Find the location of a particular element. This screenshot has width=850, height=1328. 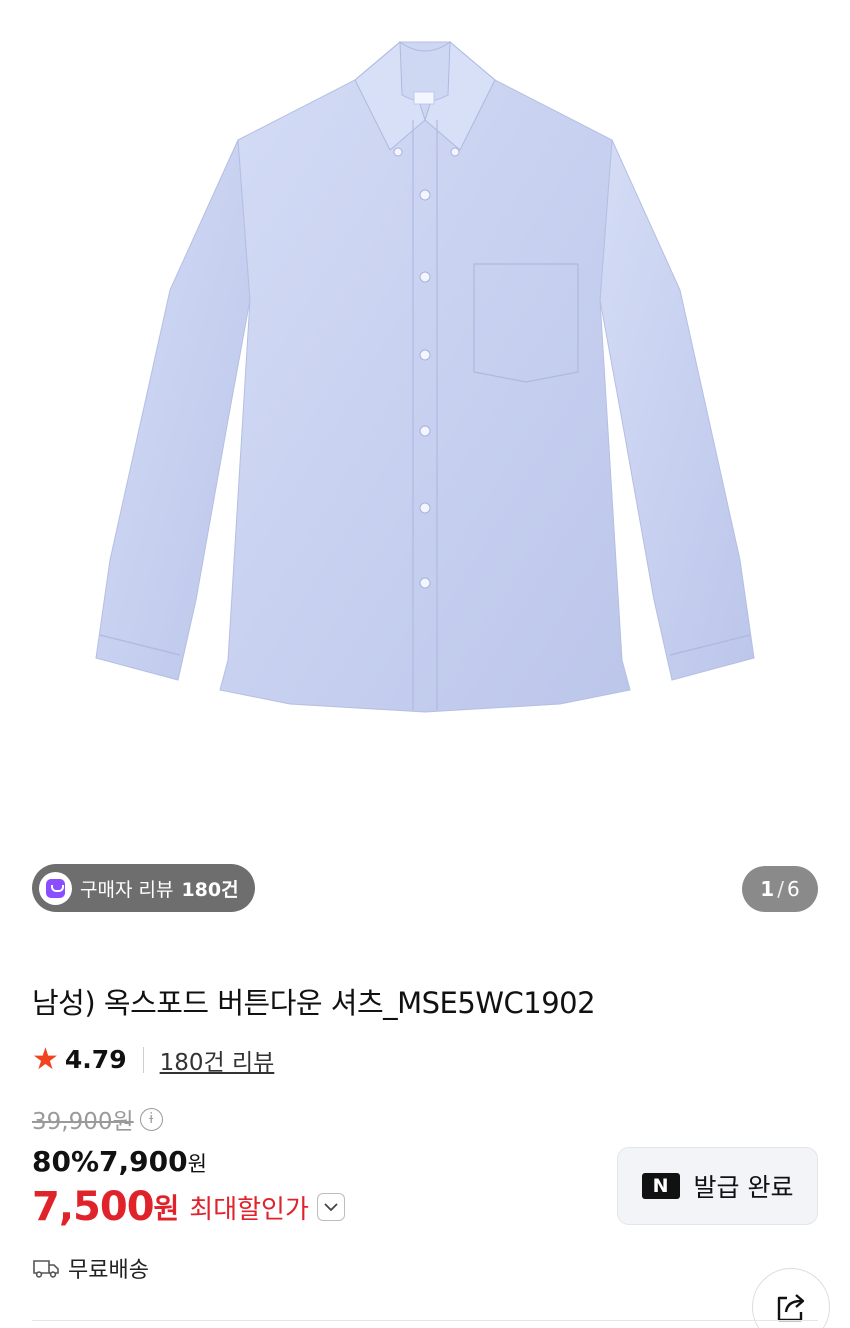

coupon-label: 발급 완료 is located at coordinates (743, 1187).